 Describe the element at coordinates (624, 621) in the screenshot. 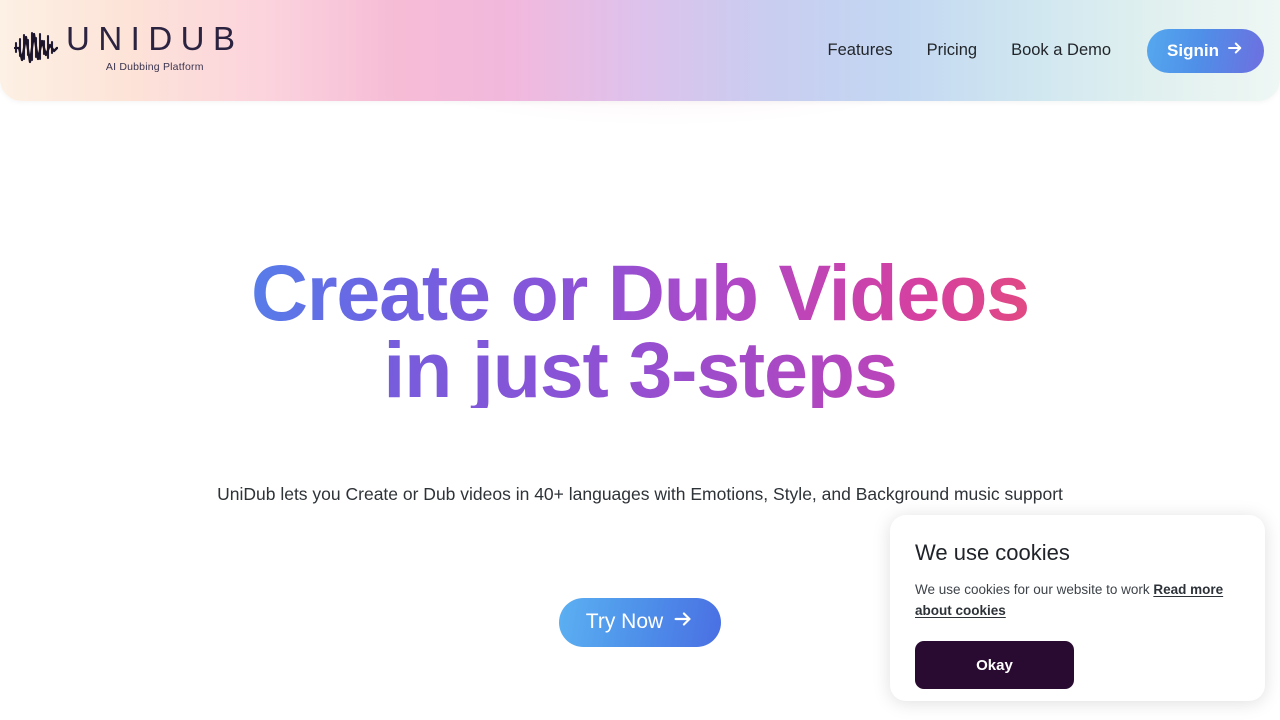

I see `try-now-button-label: Try Now` at that location.